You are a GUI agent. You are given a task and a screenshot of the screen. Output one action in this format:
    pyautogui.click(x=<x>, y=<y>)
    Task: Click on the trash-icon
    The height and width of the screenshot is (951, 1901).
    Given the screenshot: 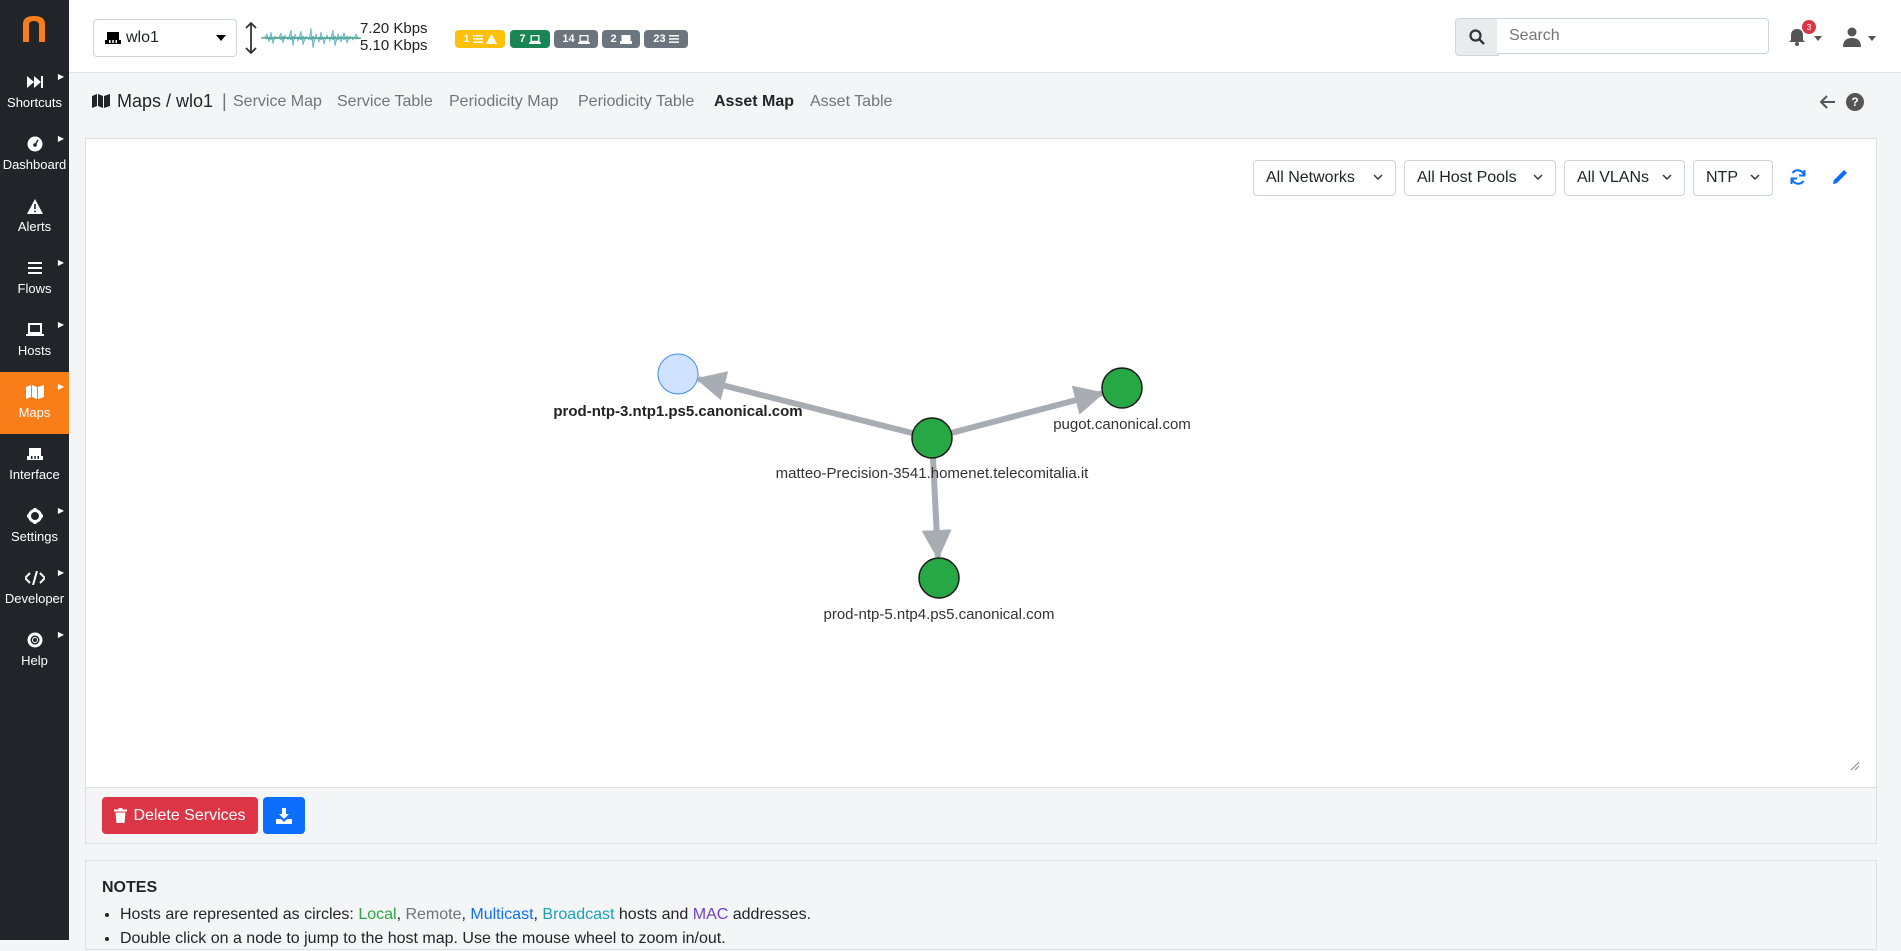 What is the action you would take?
    pyautogui.click(x=121, y=815)
    